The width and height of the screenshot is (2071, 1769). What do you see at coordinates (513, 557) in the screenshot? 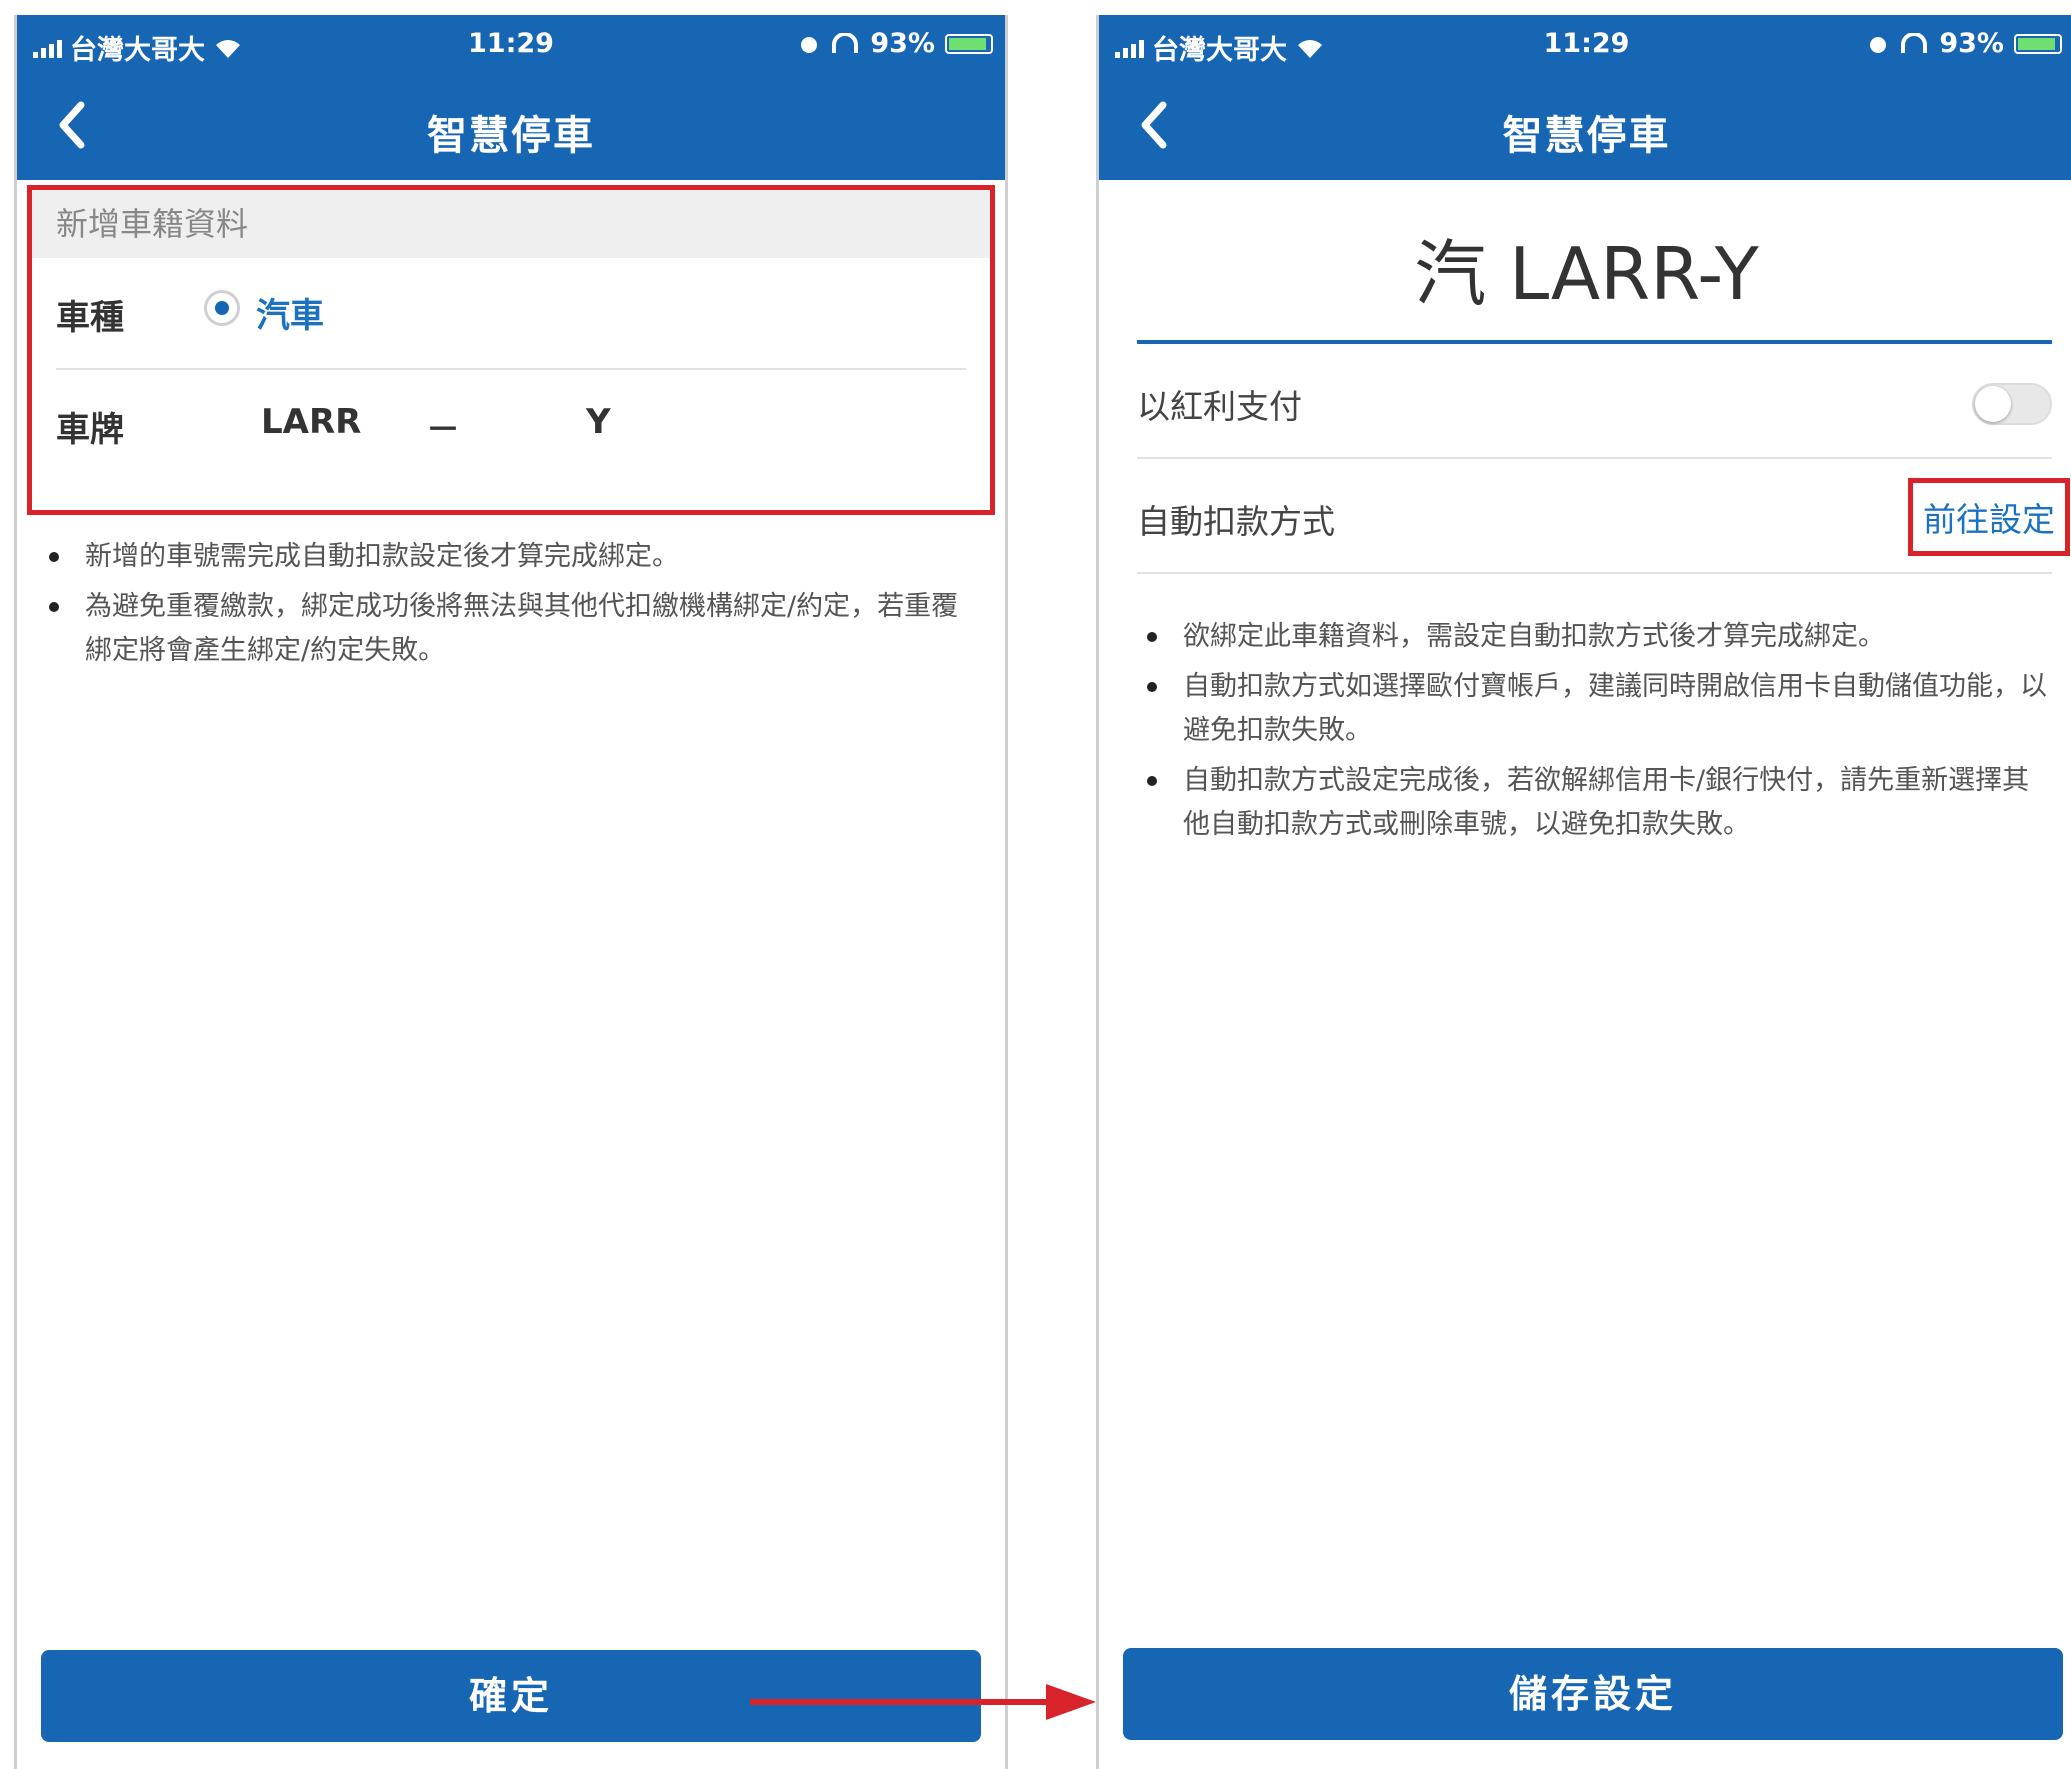
I see `note-item: 新增的車號需完成自動扣款設定後才算完成綁定。` at bounding box center [513, 557].